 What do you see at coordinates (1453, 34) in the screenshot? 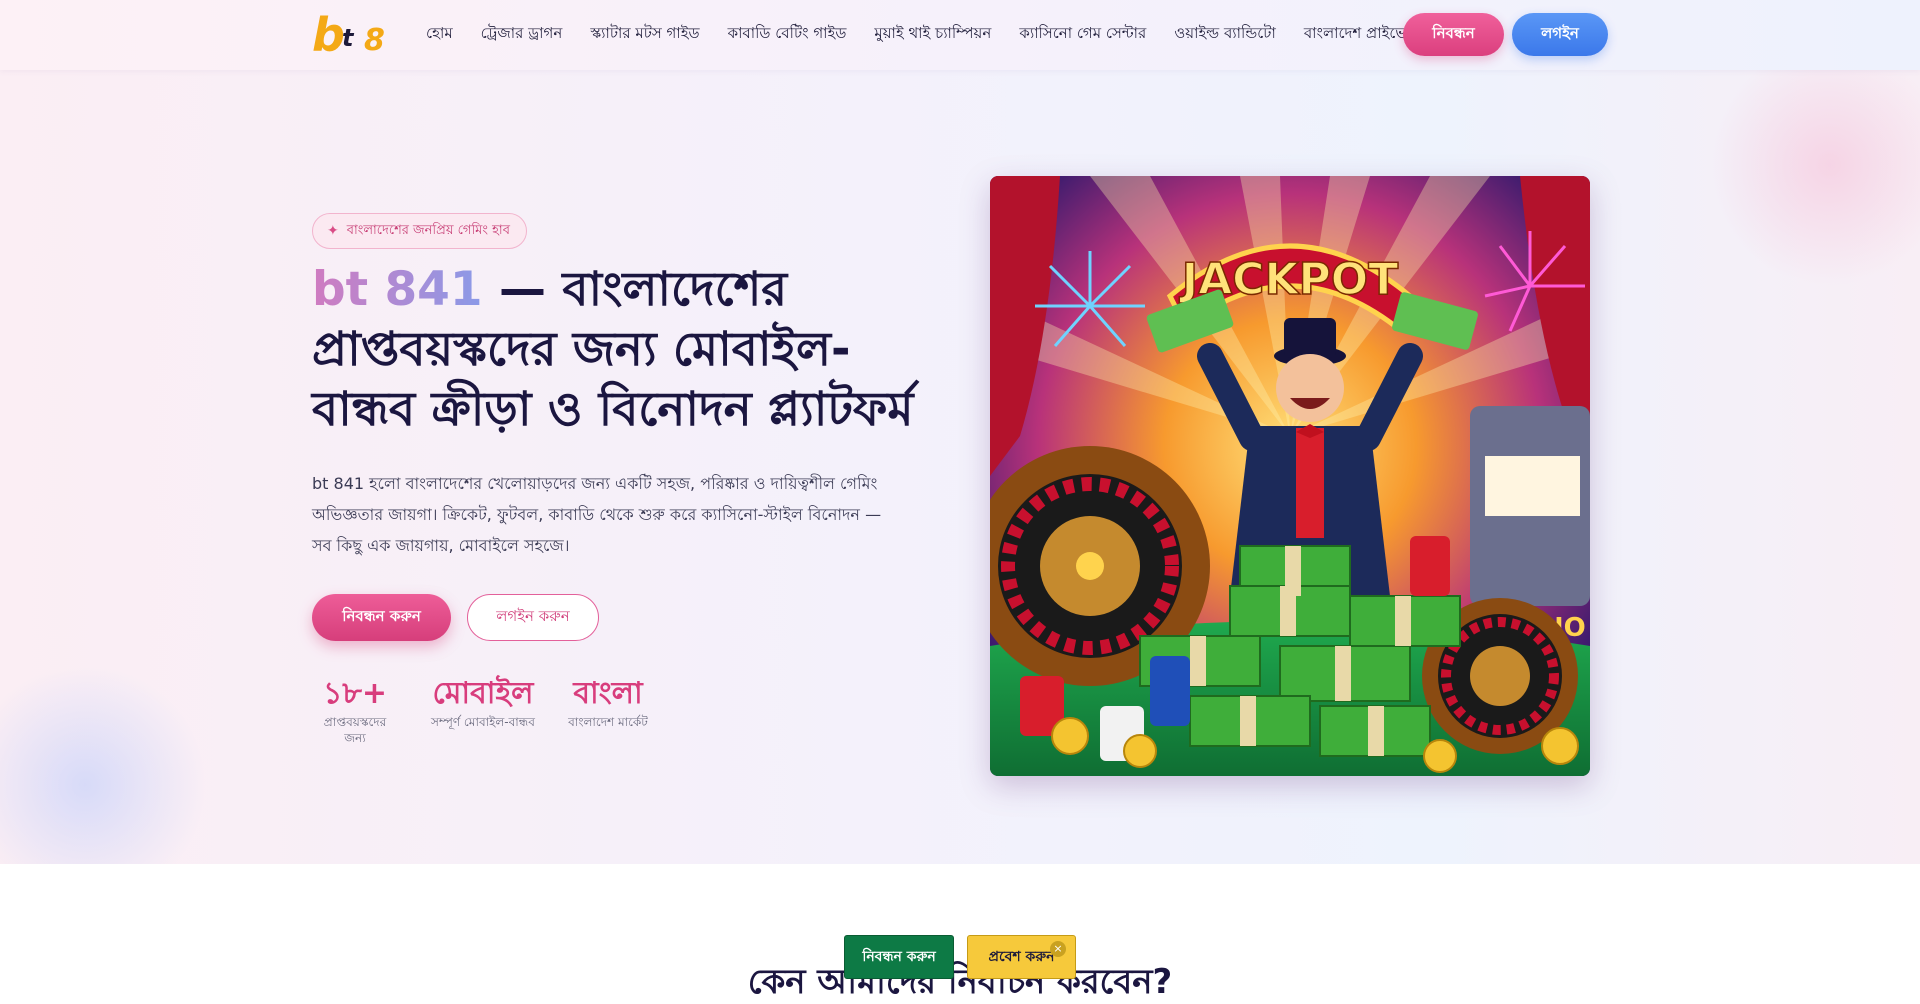
I see `header-register-button: নিবন্ধন` at bounding box center [1453, 34].